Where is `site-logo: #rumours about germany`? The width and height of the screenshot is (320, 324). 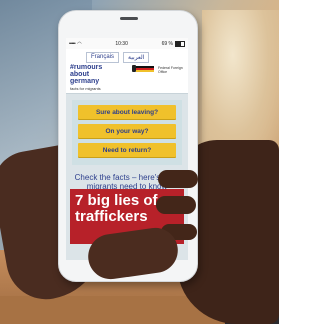
site-logo: #rumours about germany is located at coordinates (92, 74).